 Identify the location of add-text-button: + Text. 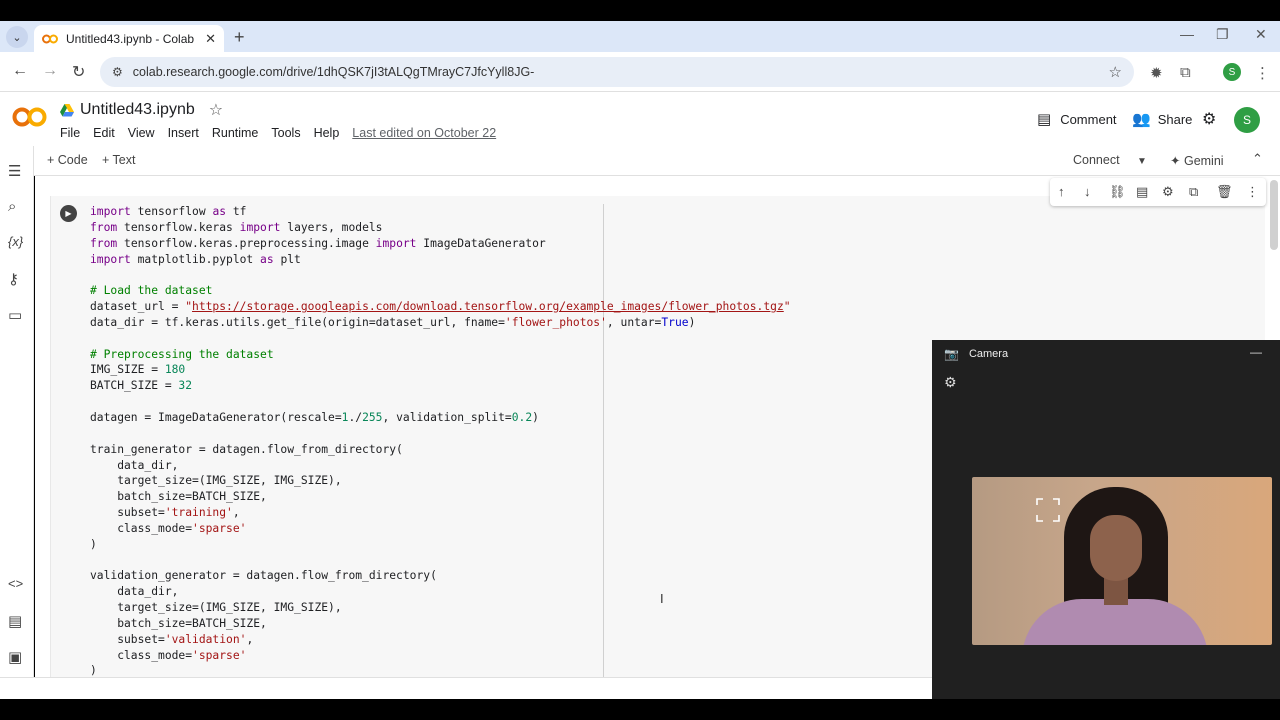
(118, 160).